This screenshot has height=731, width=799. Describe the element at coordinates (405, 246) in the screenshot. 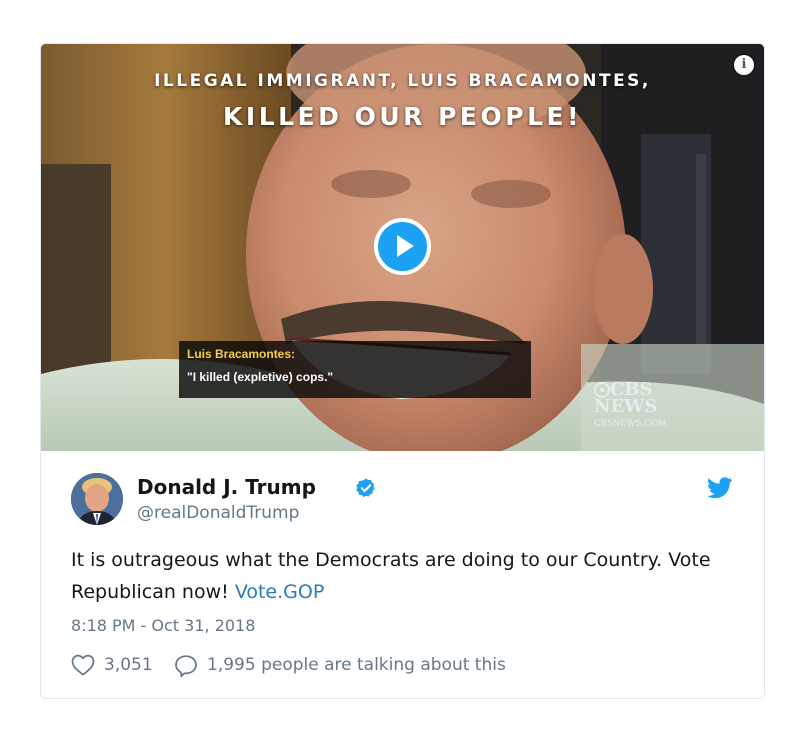

I see `play-icon` at that location.